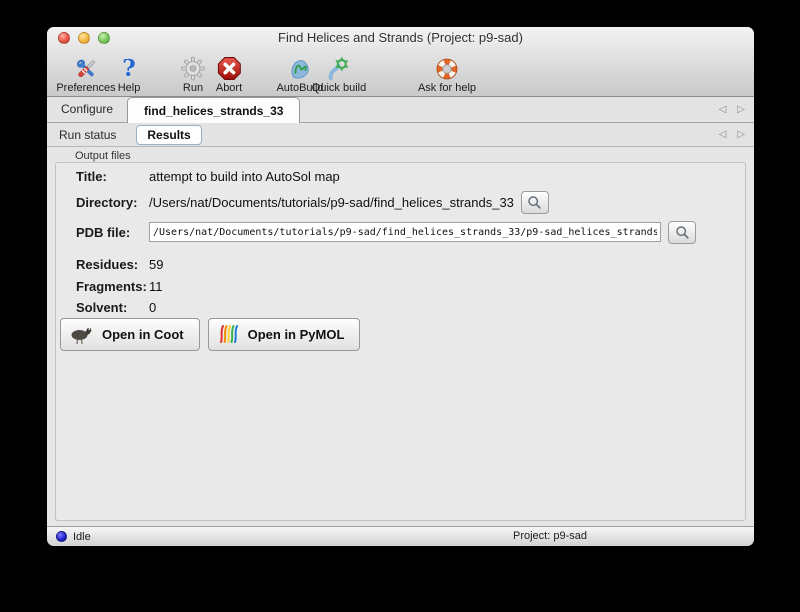  Describe the element at coordinates (104, 38) in the screenshot. I see `zoom-button` at that location.